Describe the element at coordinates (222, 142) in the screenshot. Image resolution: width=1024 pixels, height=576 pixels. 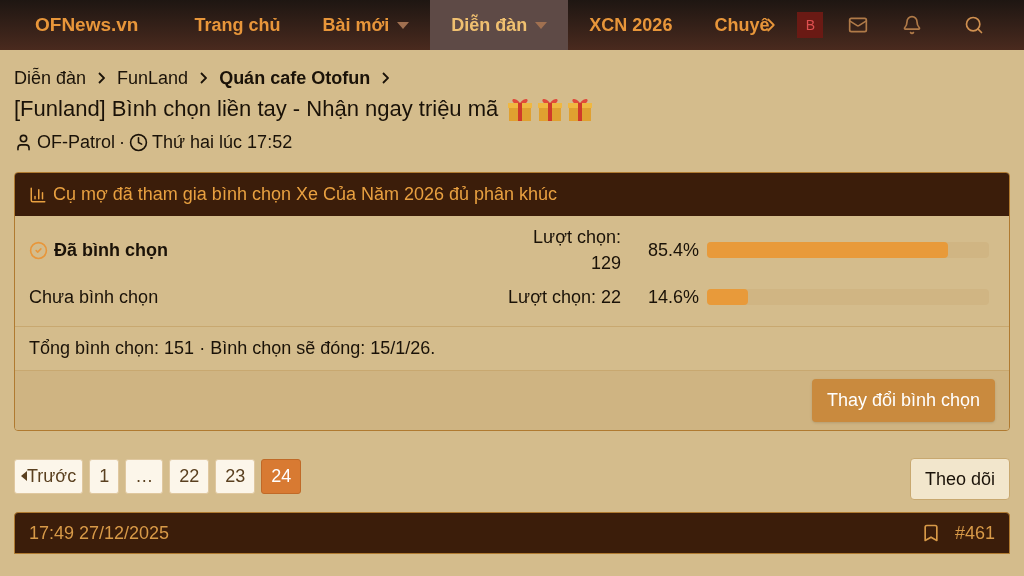
I see `post-time: Thứ hai lúc 17:52` at that location.